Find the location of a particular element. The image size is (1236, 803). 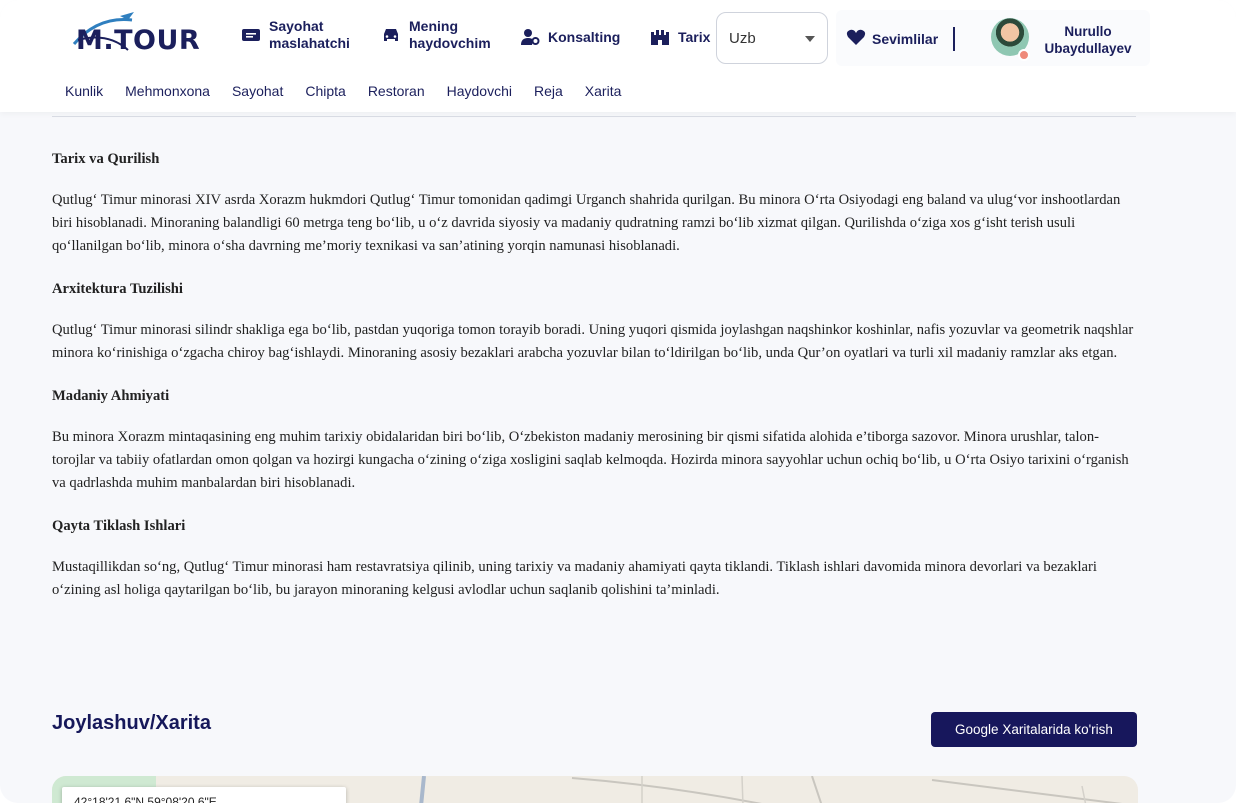

nav-my-driver-label-2: haydovchim is located at coordinates (450, 43).